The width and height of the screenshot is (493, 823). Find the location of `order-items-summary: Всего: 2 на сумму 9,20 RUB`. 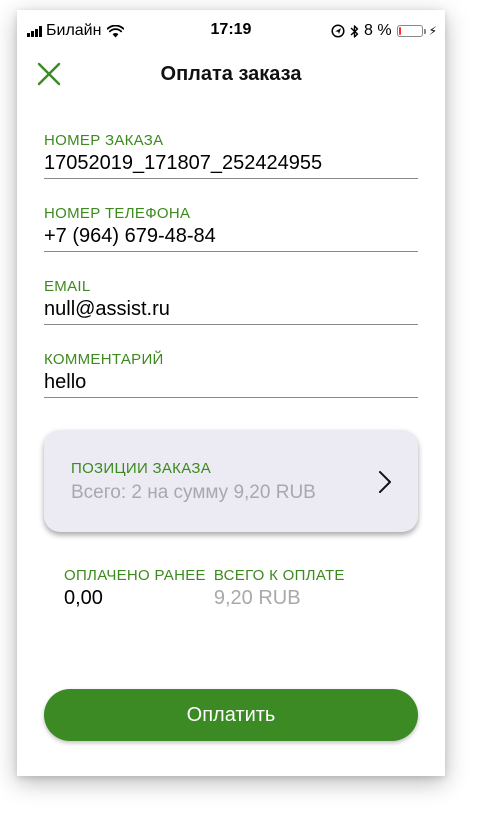

order-items-summary: Всего: 2 на сумму 9,20 RUB is located at coordinates (193, 492).